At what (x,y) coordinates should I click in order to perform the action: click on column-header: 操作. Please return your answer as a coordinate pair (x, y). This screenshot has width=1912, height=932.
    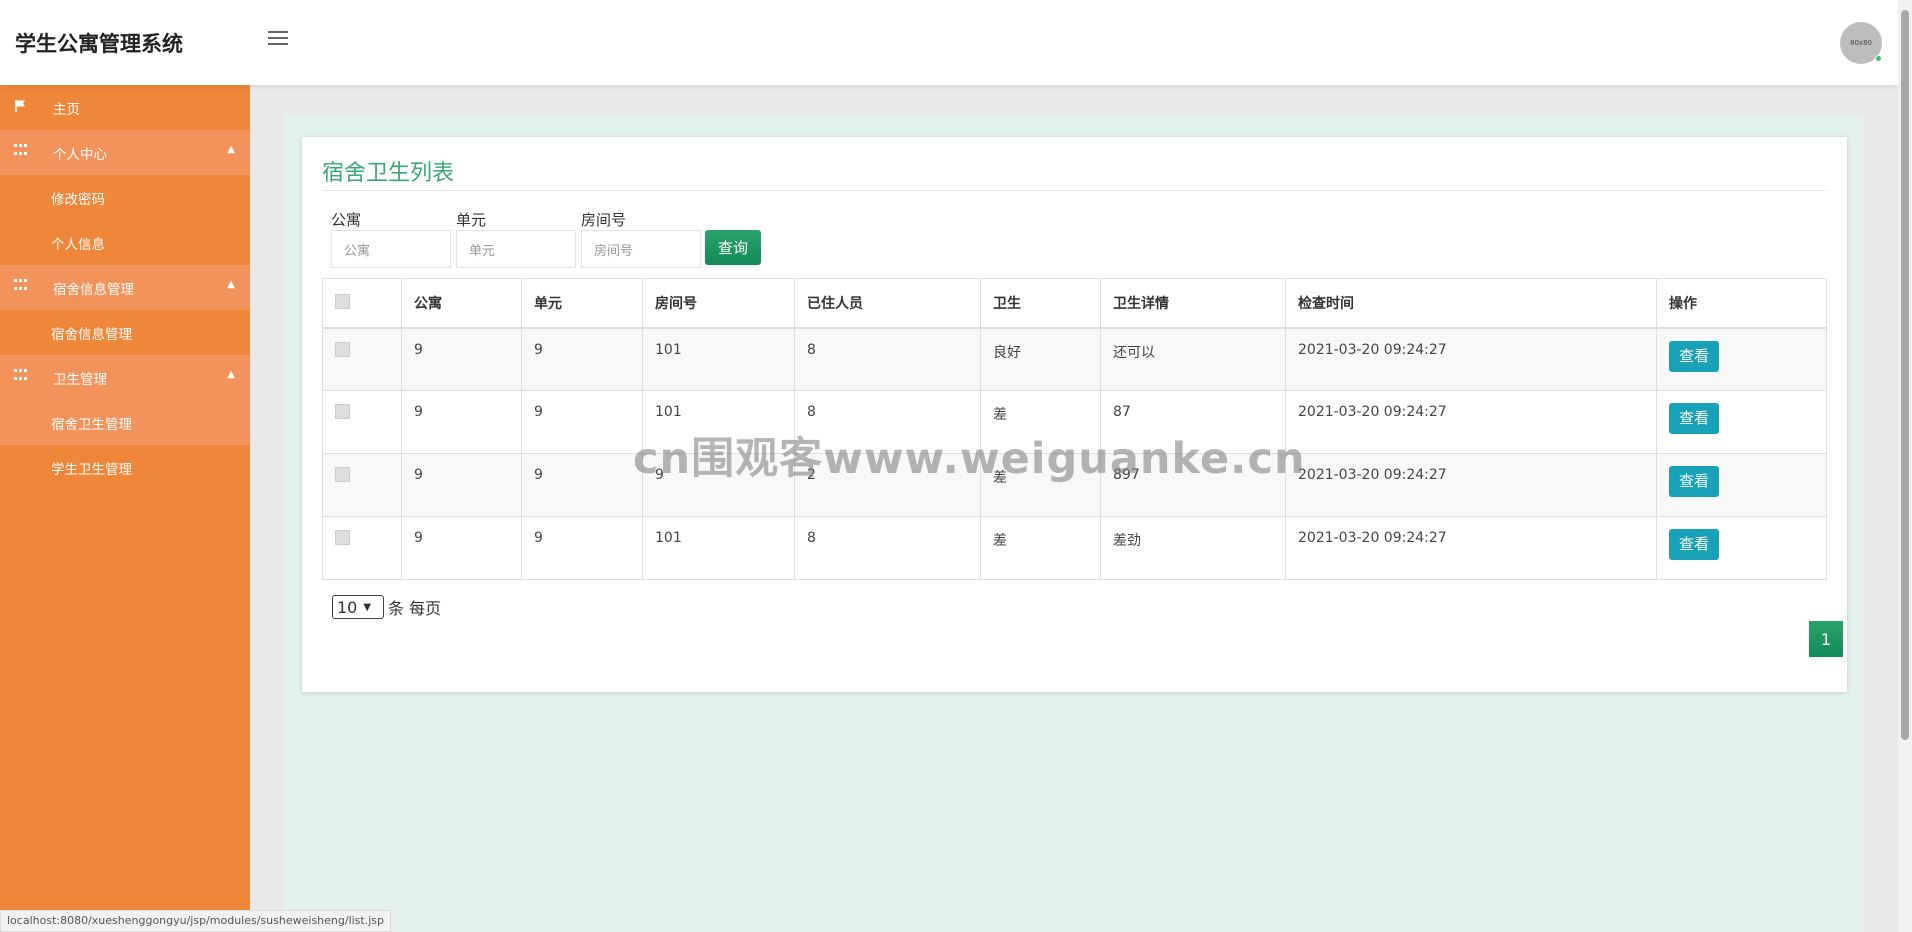
    Looking at the image, I should click on (1741, 303).